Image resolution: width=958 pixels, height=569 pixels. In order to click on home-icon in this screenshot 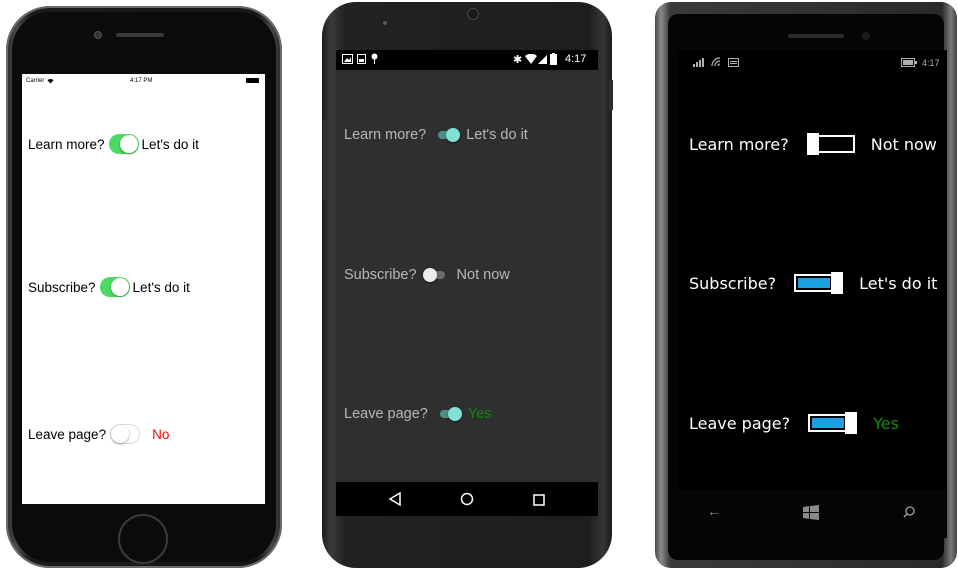, I will do `click(467, 501)`.